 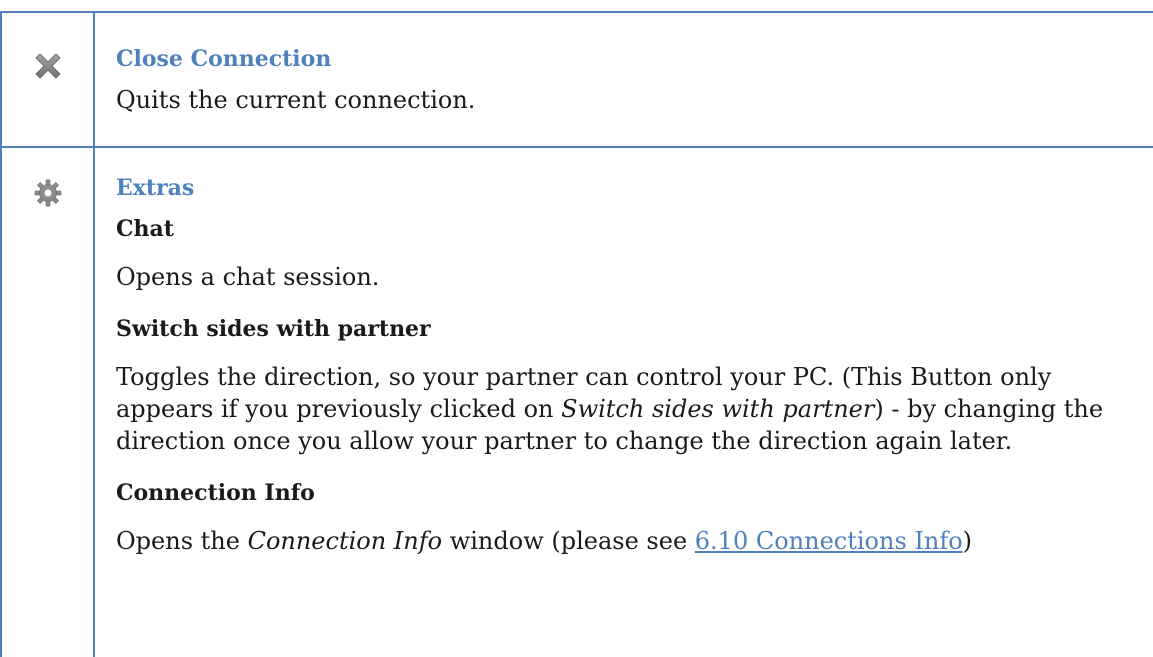 What do you see at coordinates (48, 66) in the screenshot?
I see `close-x-icon` at bounding box center [48, 66].